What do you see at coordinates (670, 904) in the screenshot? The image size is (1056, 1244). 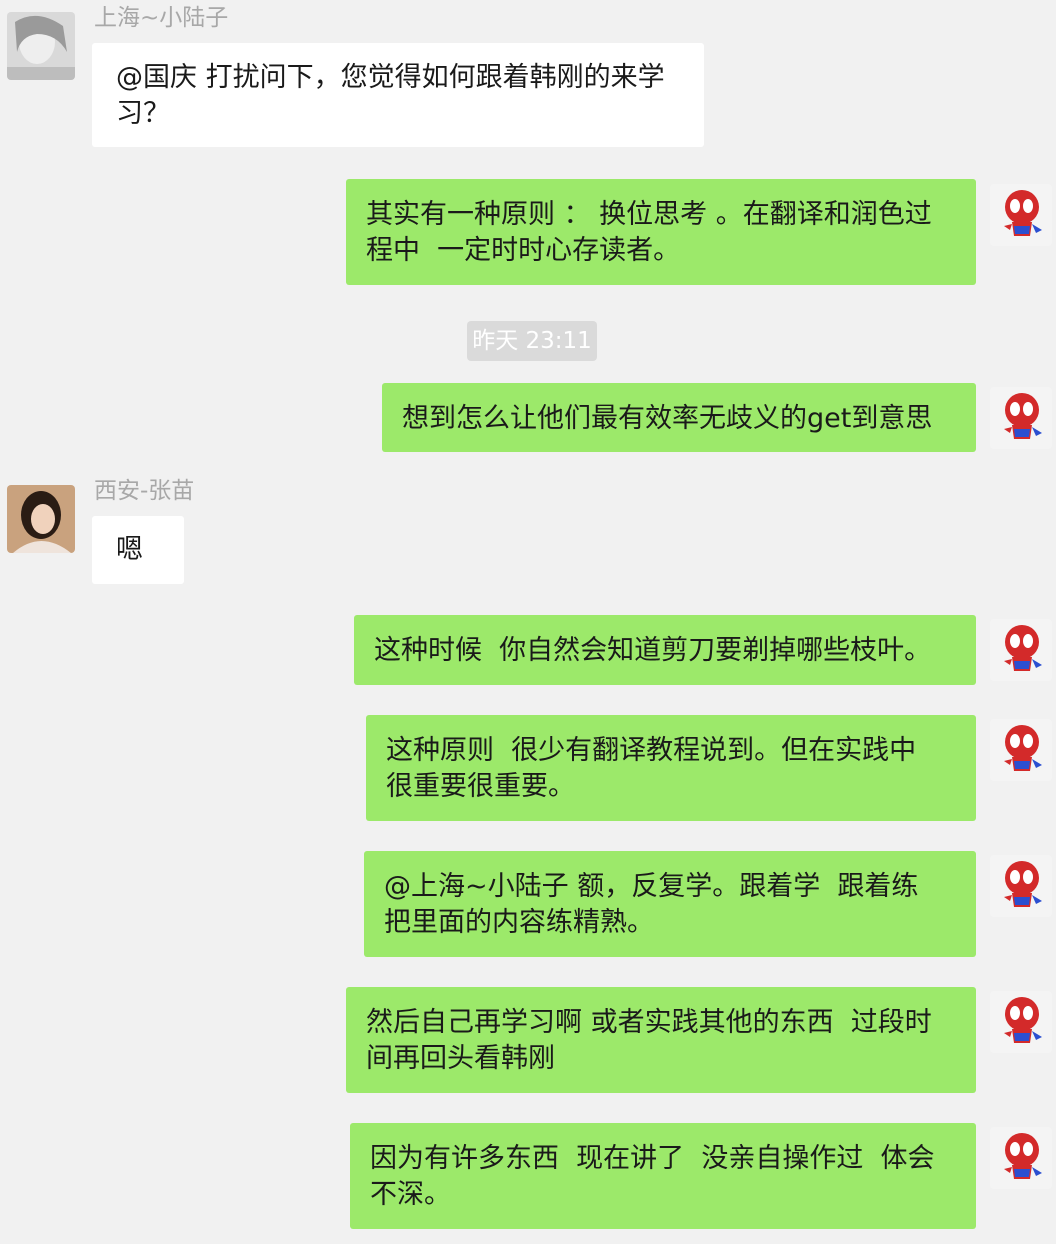 I see `message-bubble-outgoing: @上海~小陆子 额，反复学。跟着学 跟着练 把里面的内容练精熟。` at bounding box center [670, 904].